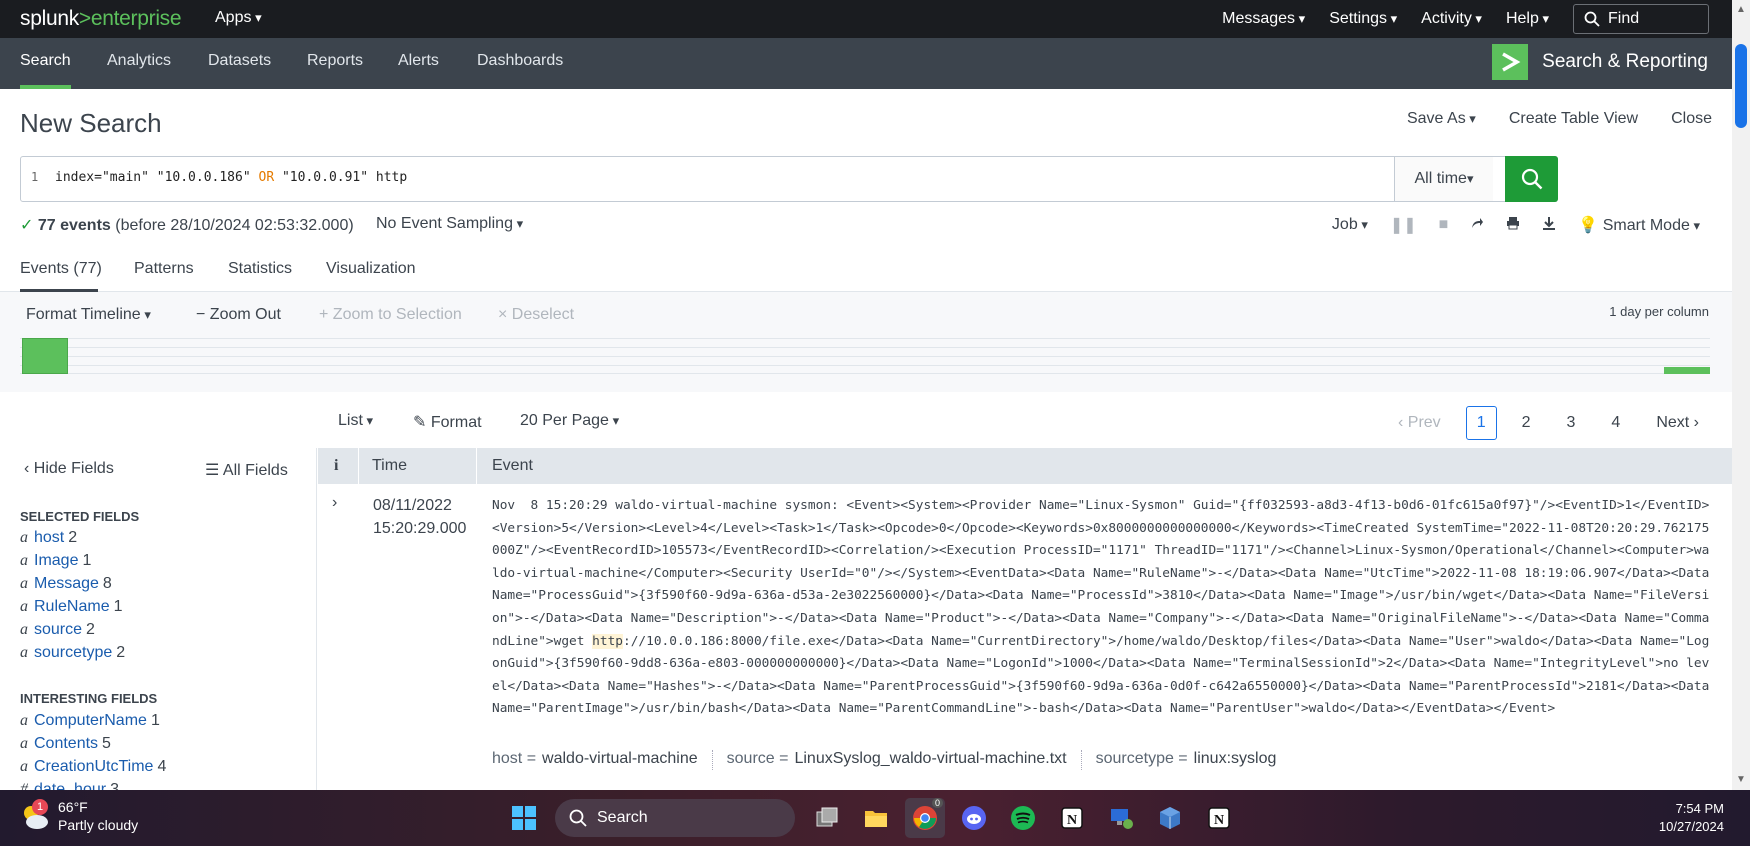  What do you see at coordinates (1444, 225) in the screenshot?
I see `stop-icon: ■` at bounding box center [1444, 225].